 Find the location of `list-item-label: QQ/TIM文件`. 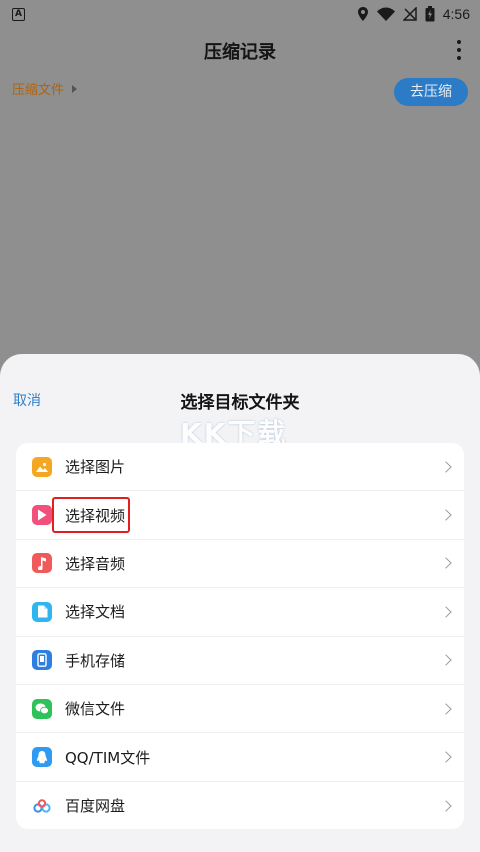

list-item-label: QQ/TIM文件 is located at coordinates (108, 757).